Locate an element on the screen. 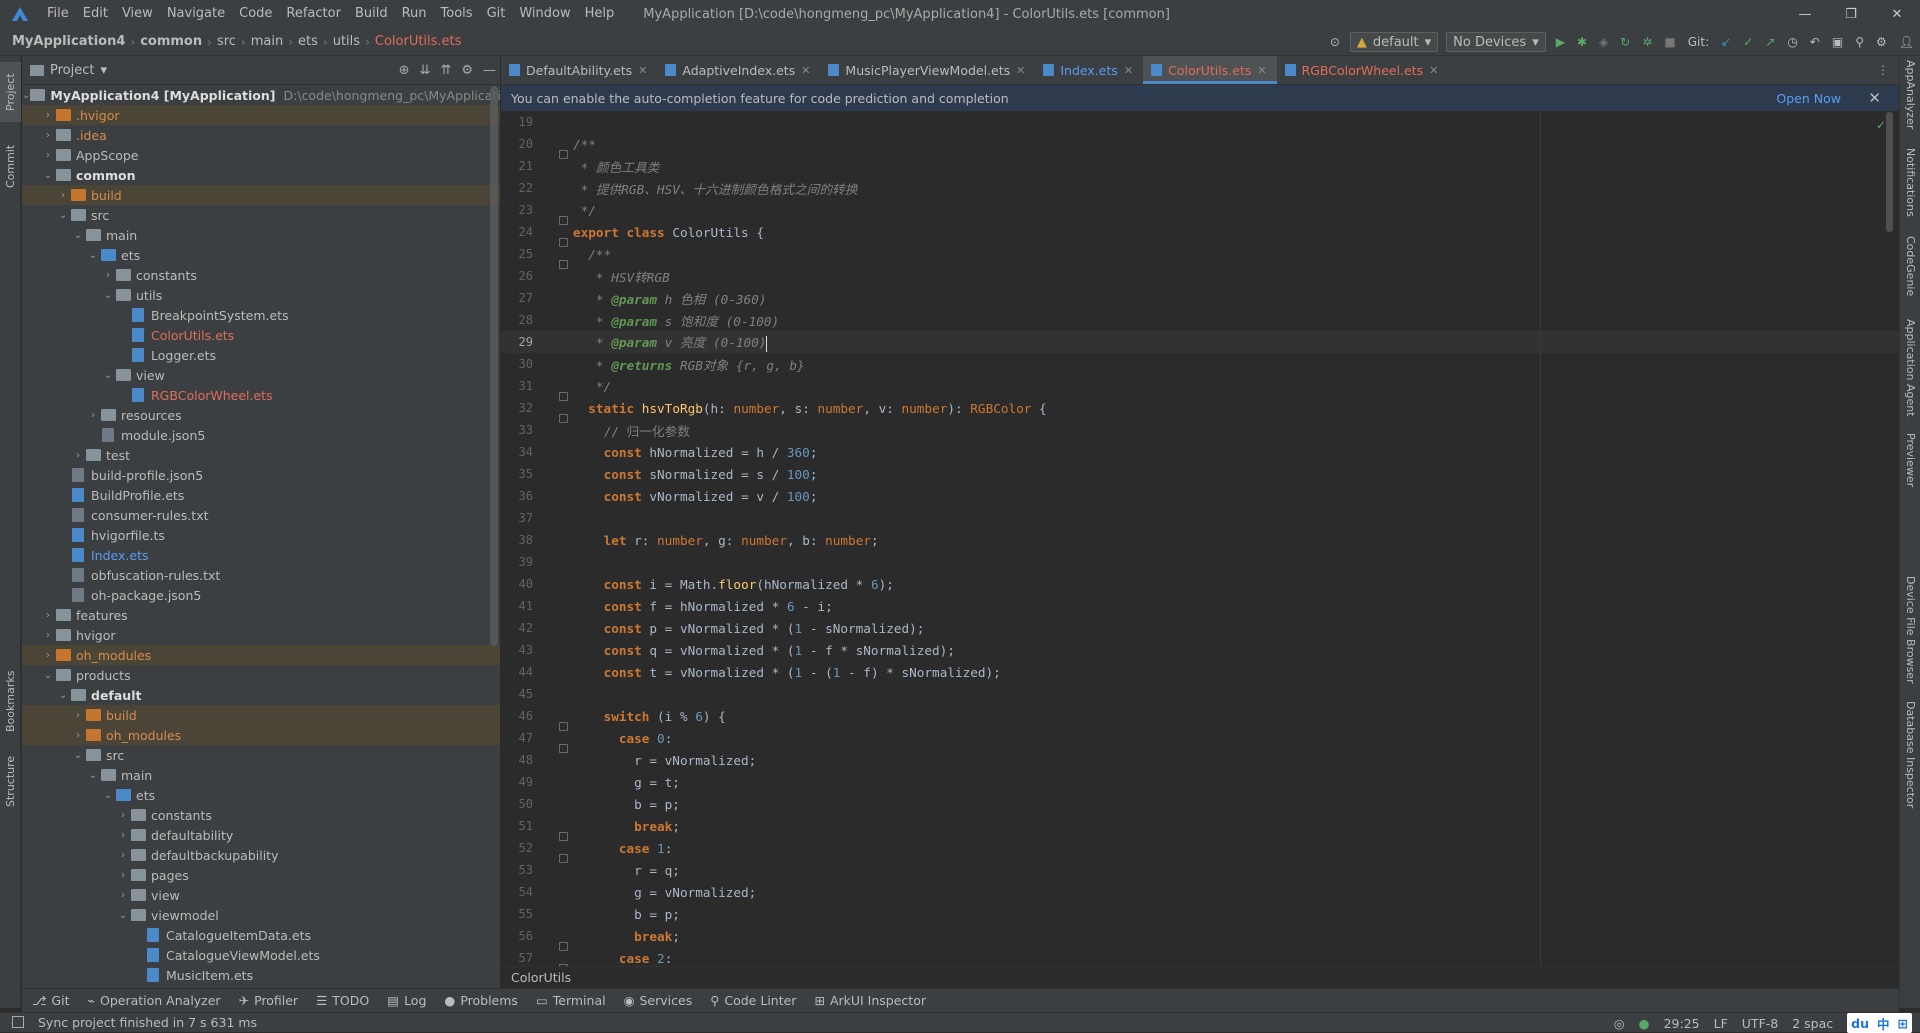 Image resolution: width=1920 pixels, height=1033 pixels. tree-item: ⌄ utils is located at coordinates (261, 295).